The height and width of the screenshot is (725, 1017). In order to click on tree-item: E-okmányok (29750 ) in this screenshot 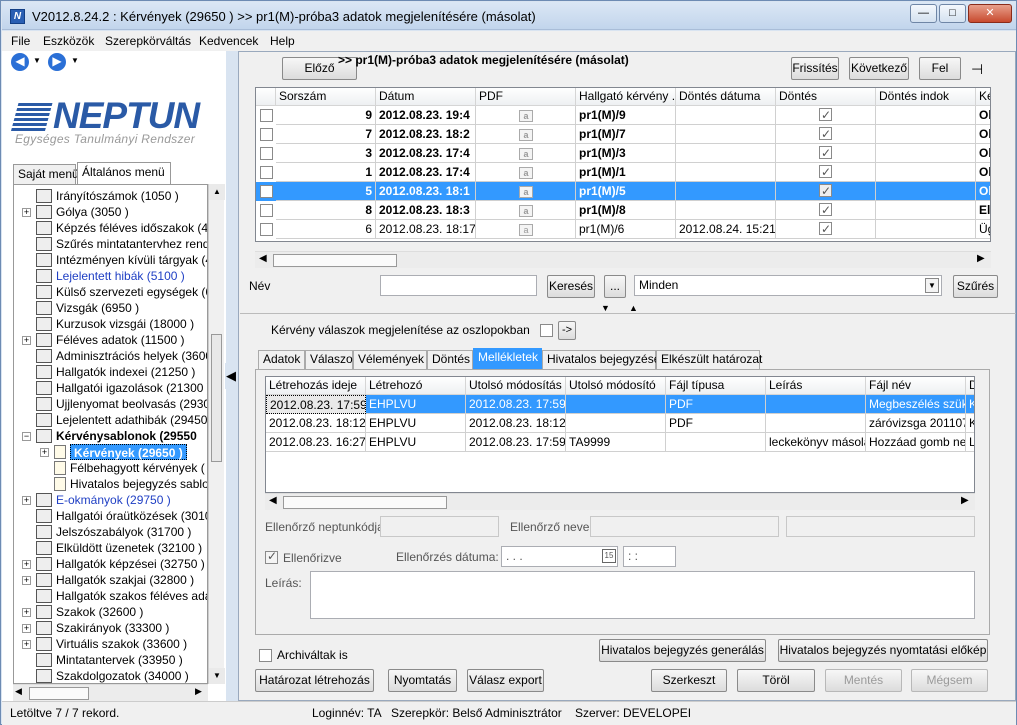, I will do `click(113, 500)`.